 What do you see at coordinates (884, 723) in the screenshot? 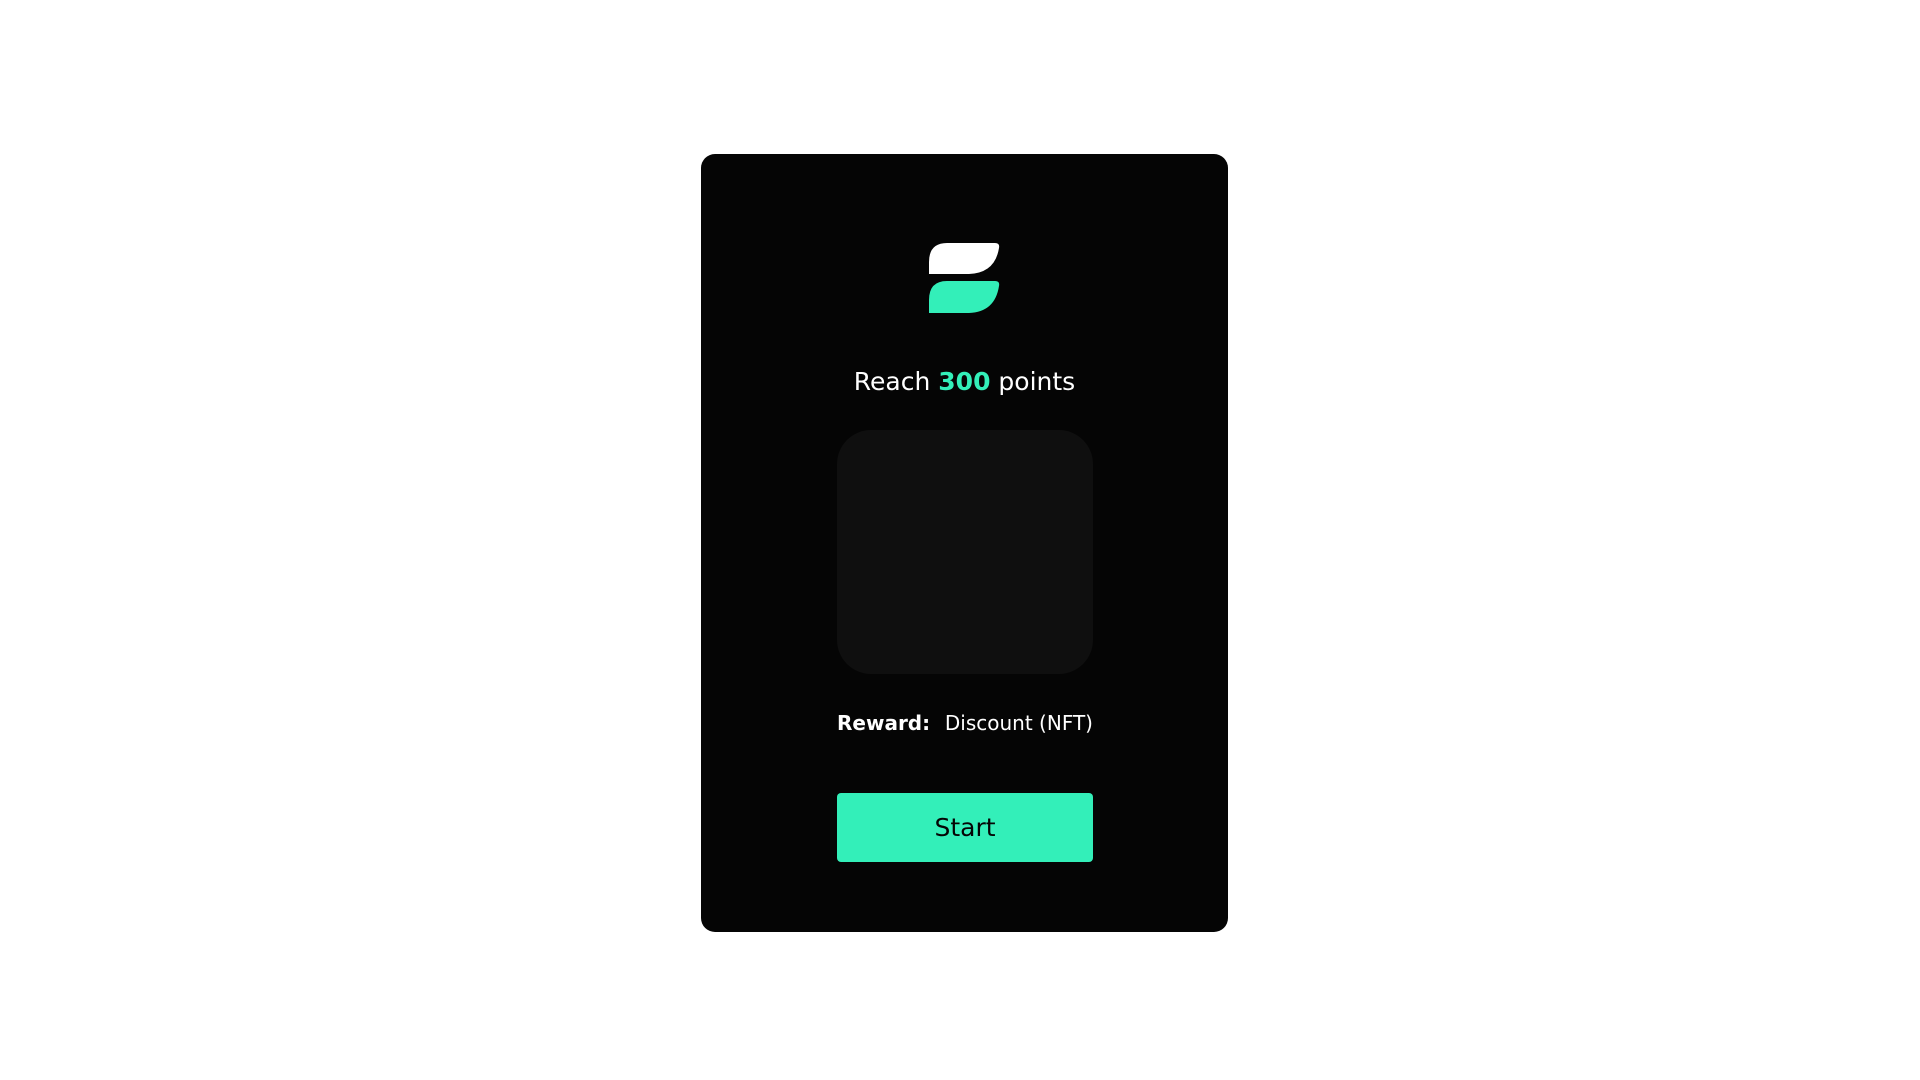
I see `reward-label: Reward:` at bounding box center [884, 723].